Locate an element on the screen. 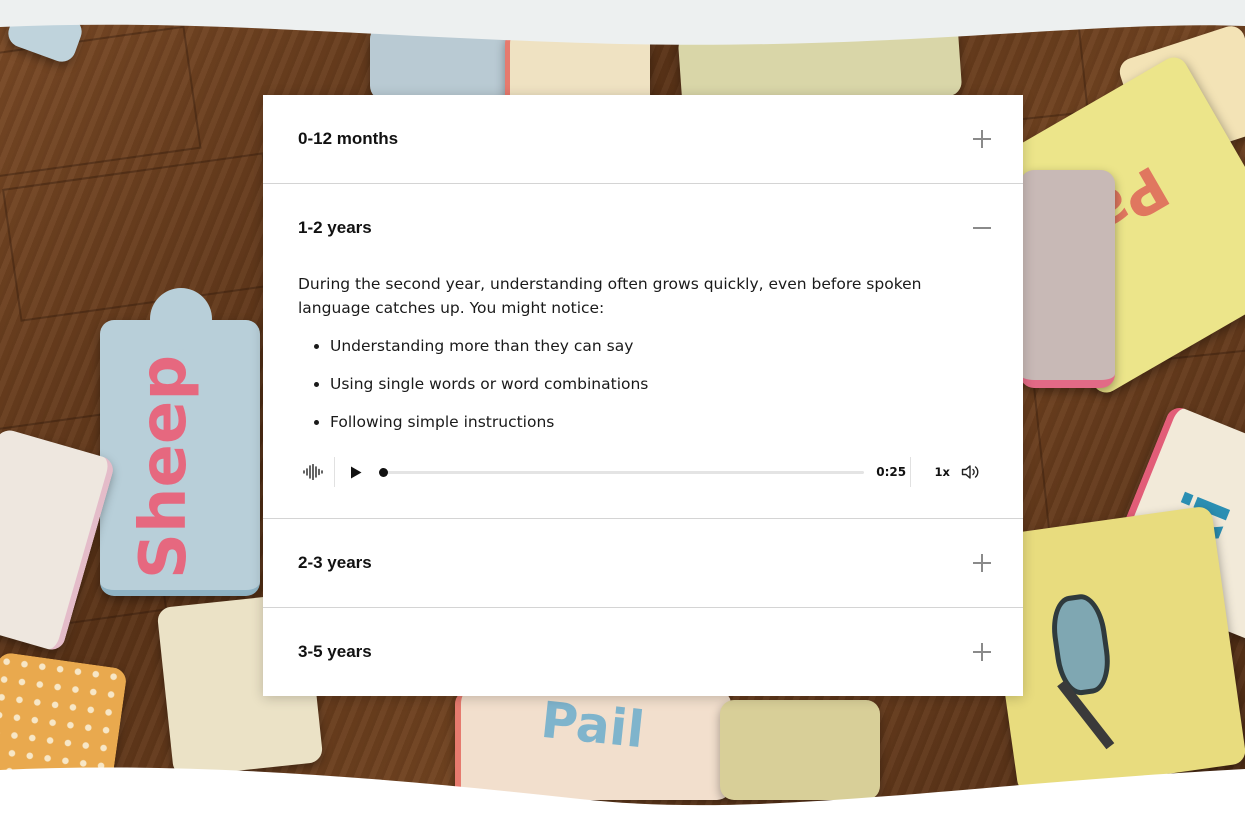  wood-plank is located at coordinates (142, 237).